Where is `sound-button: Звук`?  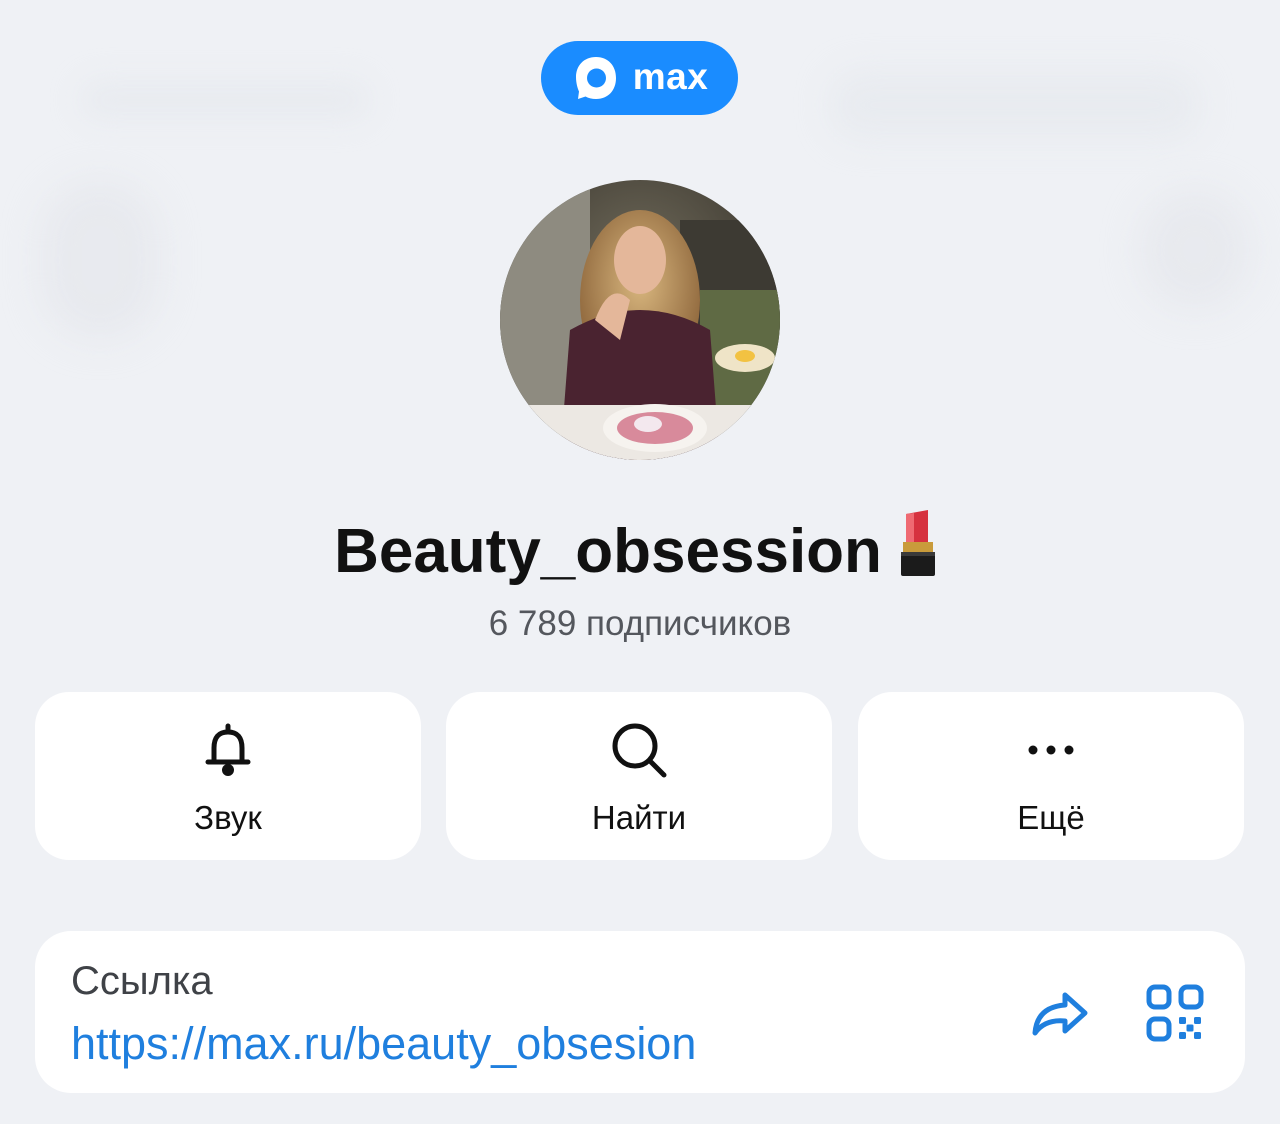
sound-button: Звук is located at coordinates (228, 776).